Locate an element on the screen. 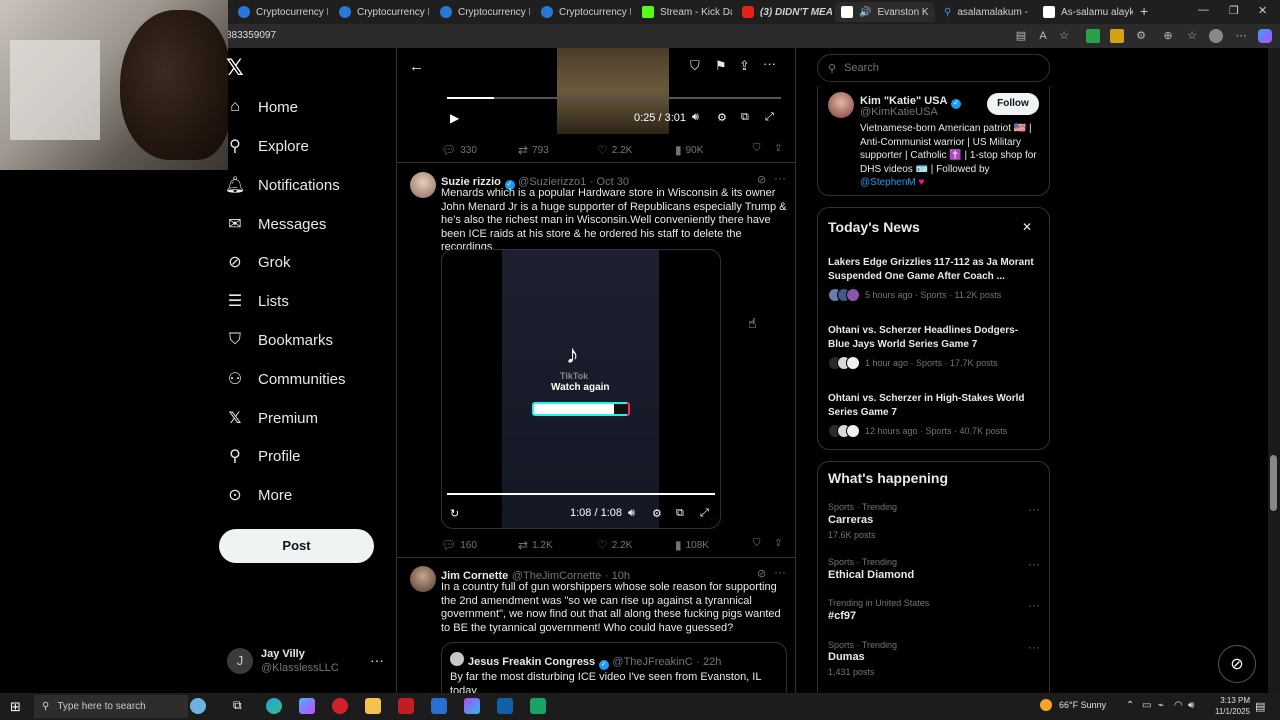 The image size is (1280, 720). file-explorer-icon is located at coordinates (373, 706).